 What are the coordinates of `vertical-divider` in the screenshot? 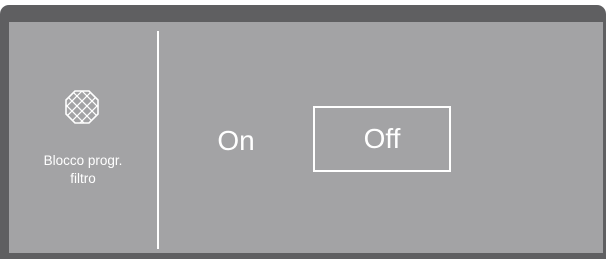 It's located at (158, 140).